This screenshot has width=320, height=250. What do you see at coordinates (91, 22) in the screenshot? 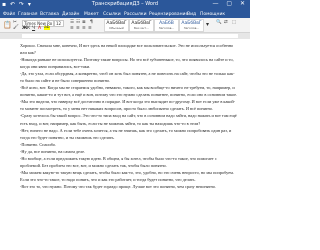
I see `pilcrow-icon: ¶` at bounding box center [91, 22].